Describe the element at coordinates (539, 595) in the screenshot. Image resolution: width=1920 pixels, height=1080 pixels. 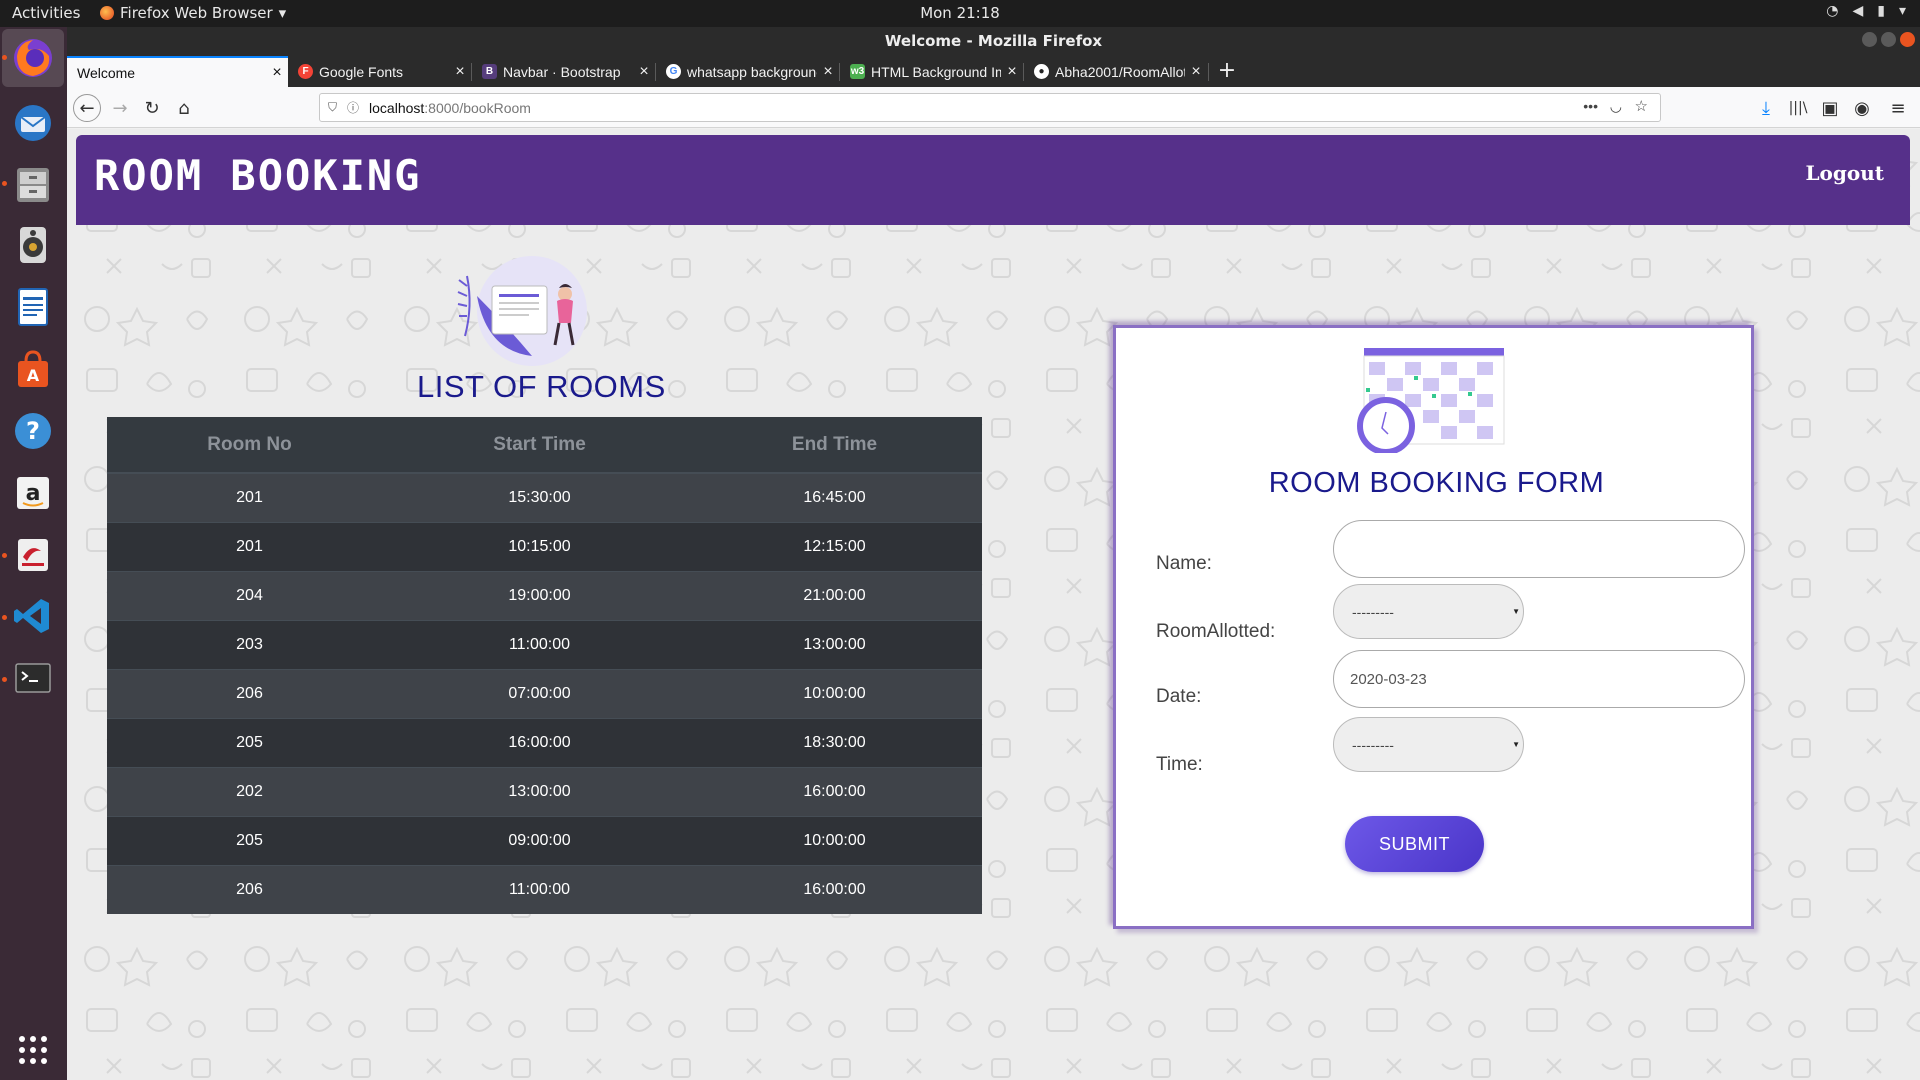
I see `cell-start-time: 19:00:00` at that location.